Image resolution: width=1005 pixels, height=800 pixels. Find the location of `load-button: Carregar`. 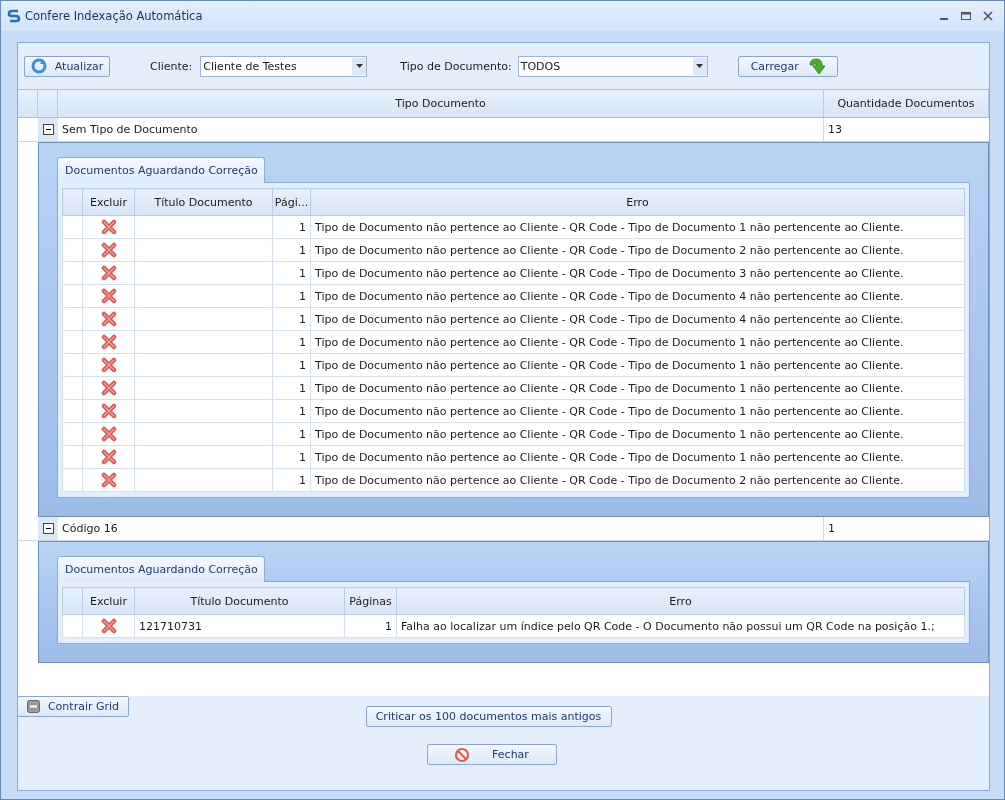

load-button: Carregar is located at coordinates (787, 66).